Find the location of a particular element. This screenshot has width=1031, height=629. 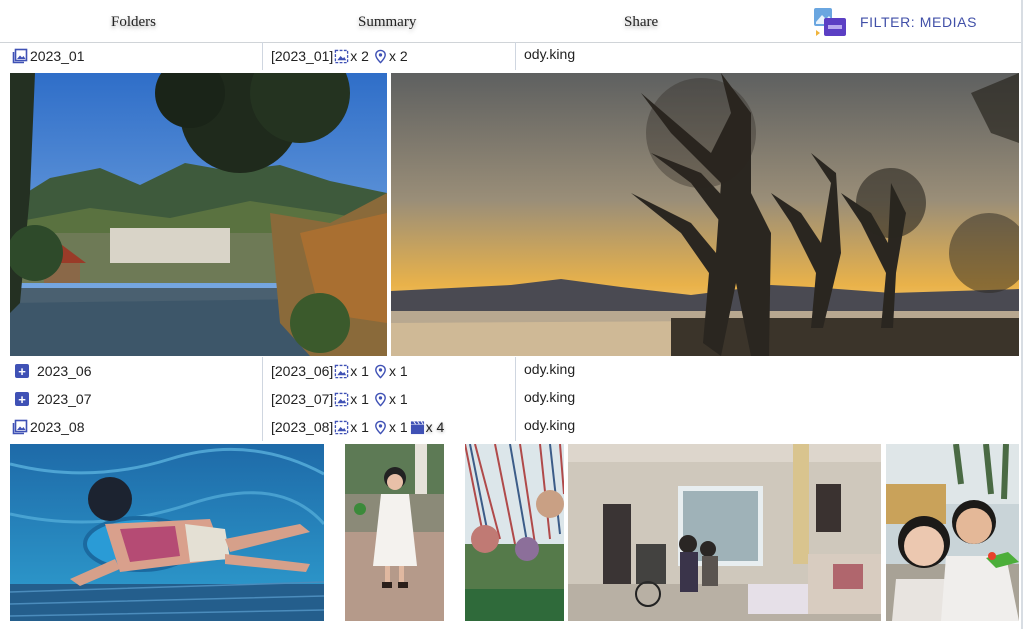

video-count: x 4 is located at coordinates (435, 427).